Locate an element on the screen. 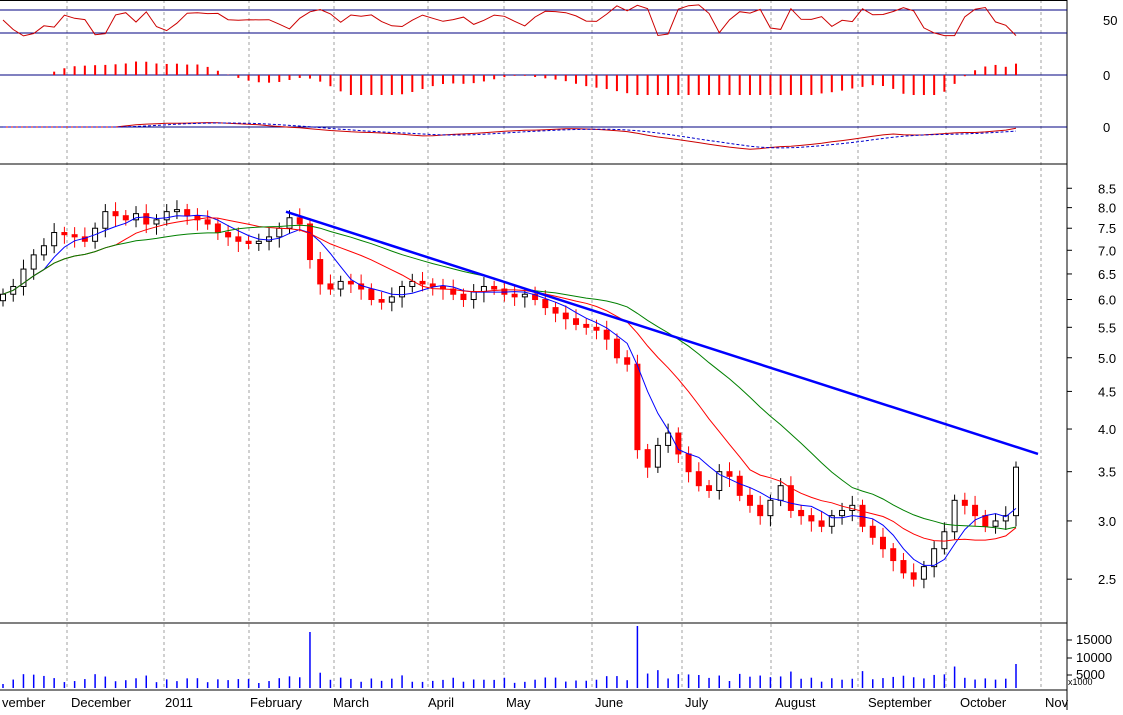 This screenshot has height=715, width=1123. price-tick-label: 3.0 is located at coordinates (1107, 521).